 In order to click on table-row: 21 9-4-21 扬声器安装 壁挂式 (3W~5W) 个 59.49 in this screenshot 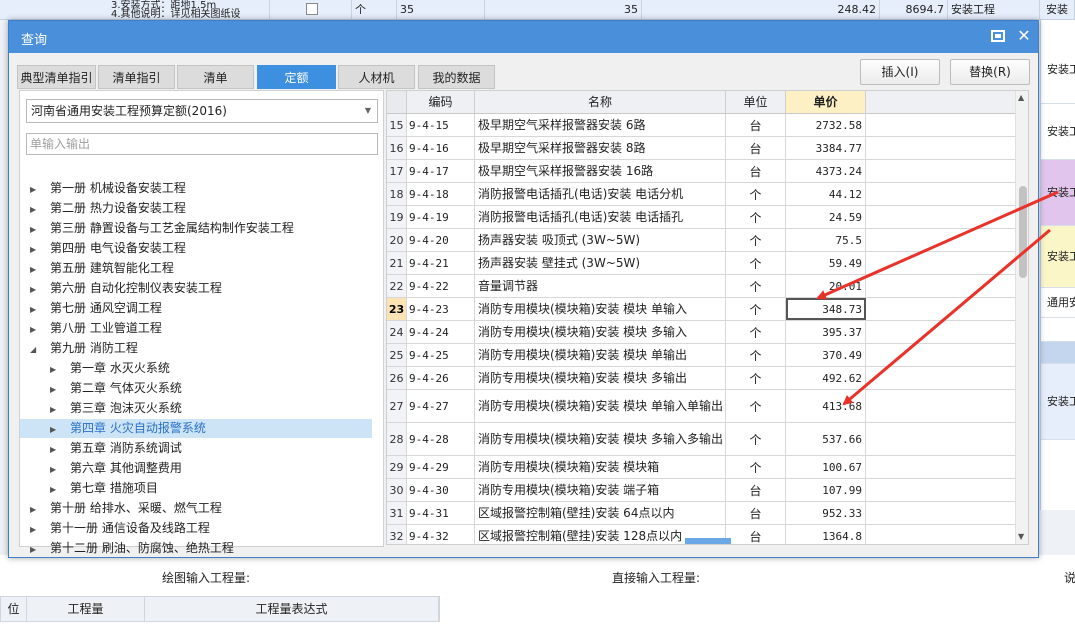, I will do `click(701, 263)`.